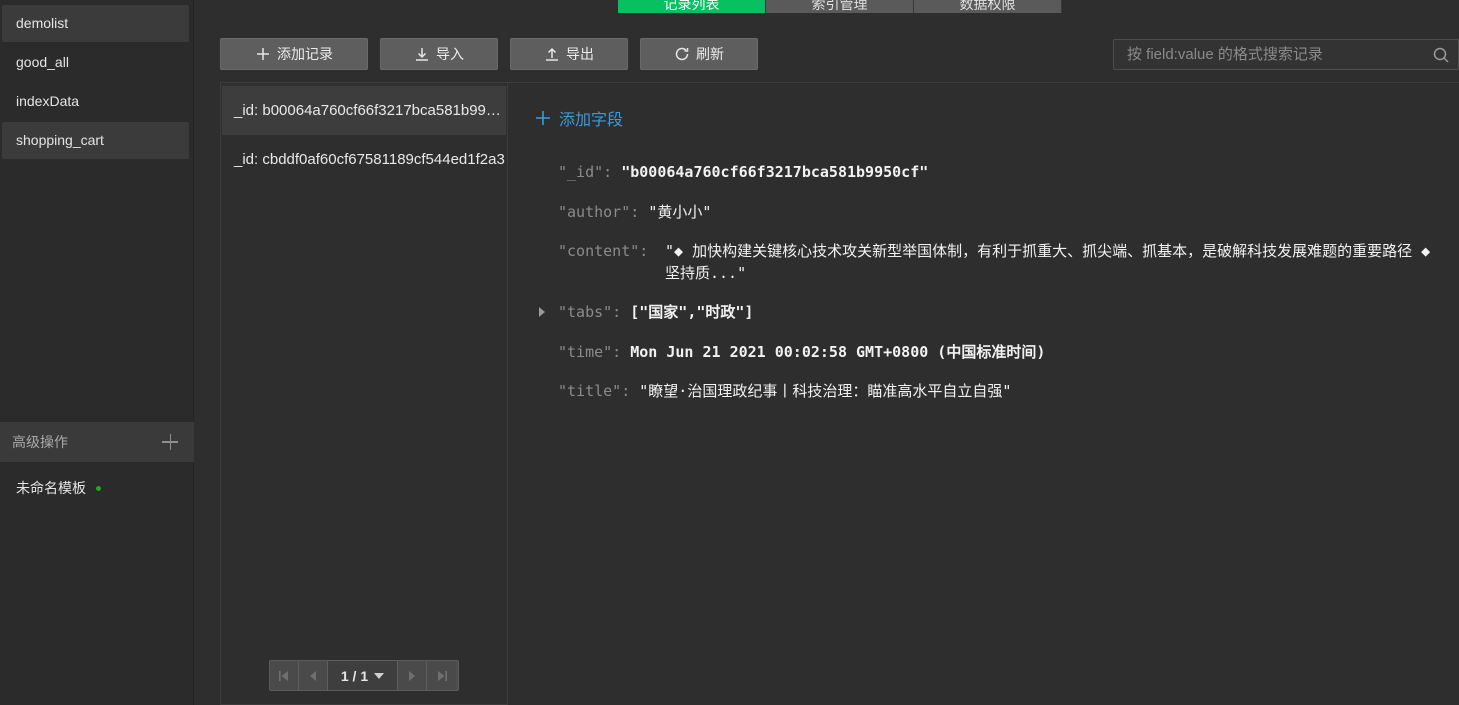 The width and height of the screenshot is (1459, 705). I want to click on template-item: 未命名模板, so click(58, 488).